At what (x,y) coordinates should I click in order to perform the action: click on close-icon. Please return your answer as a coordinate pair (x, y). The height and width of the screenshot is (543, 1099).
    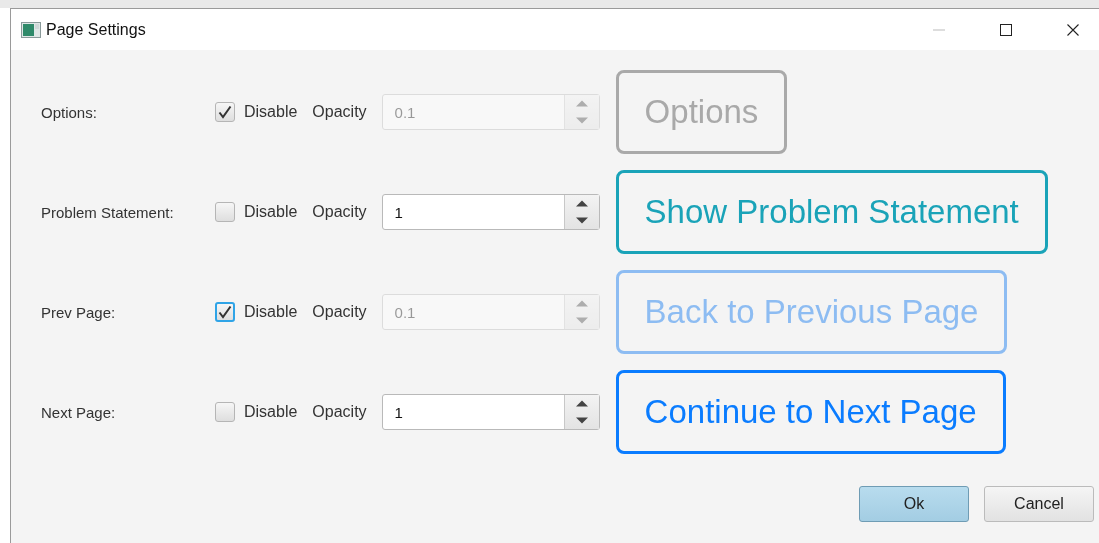
    Looking at the image, I should click on (1073, 29).